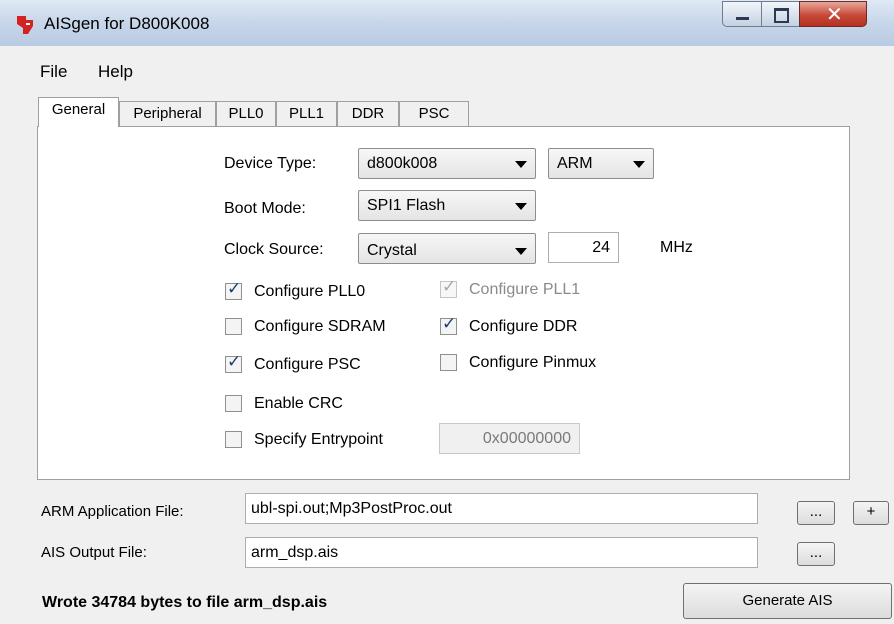 This screenshot has width=894, height=624. I want to click on arm-app-file-value: ubl-spi.out;Mp3PostProc.out, so click(351, 508).